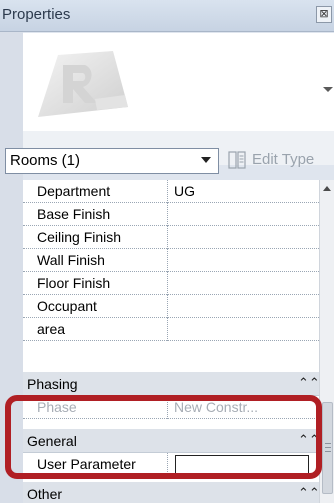  What do you see at coordinates (95, 214) in the screenshot?
I see `property-name: Base Finish` at bounding box center [95, 214].